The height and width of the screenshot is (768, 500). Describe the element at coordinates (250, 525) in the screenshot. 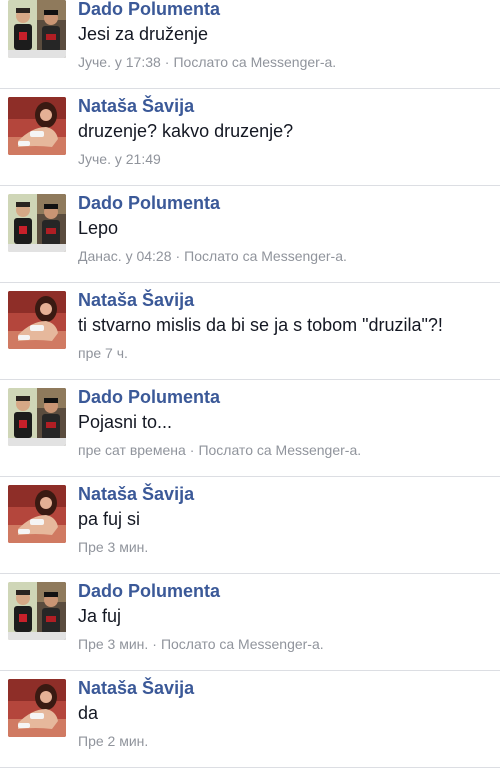

I see `message-row: Nataša Šavija pa fuj si Пре 3 мин.` at that location.